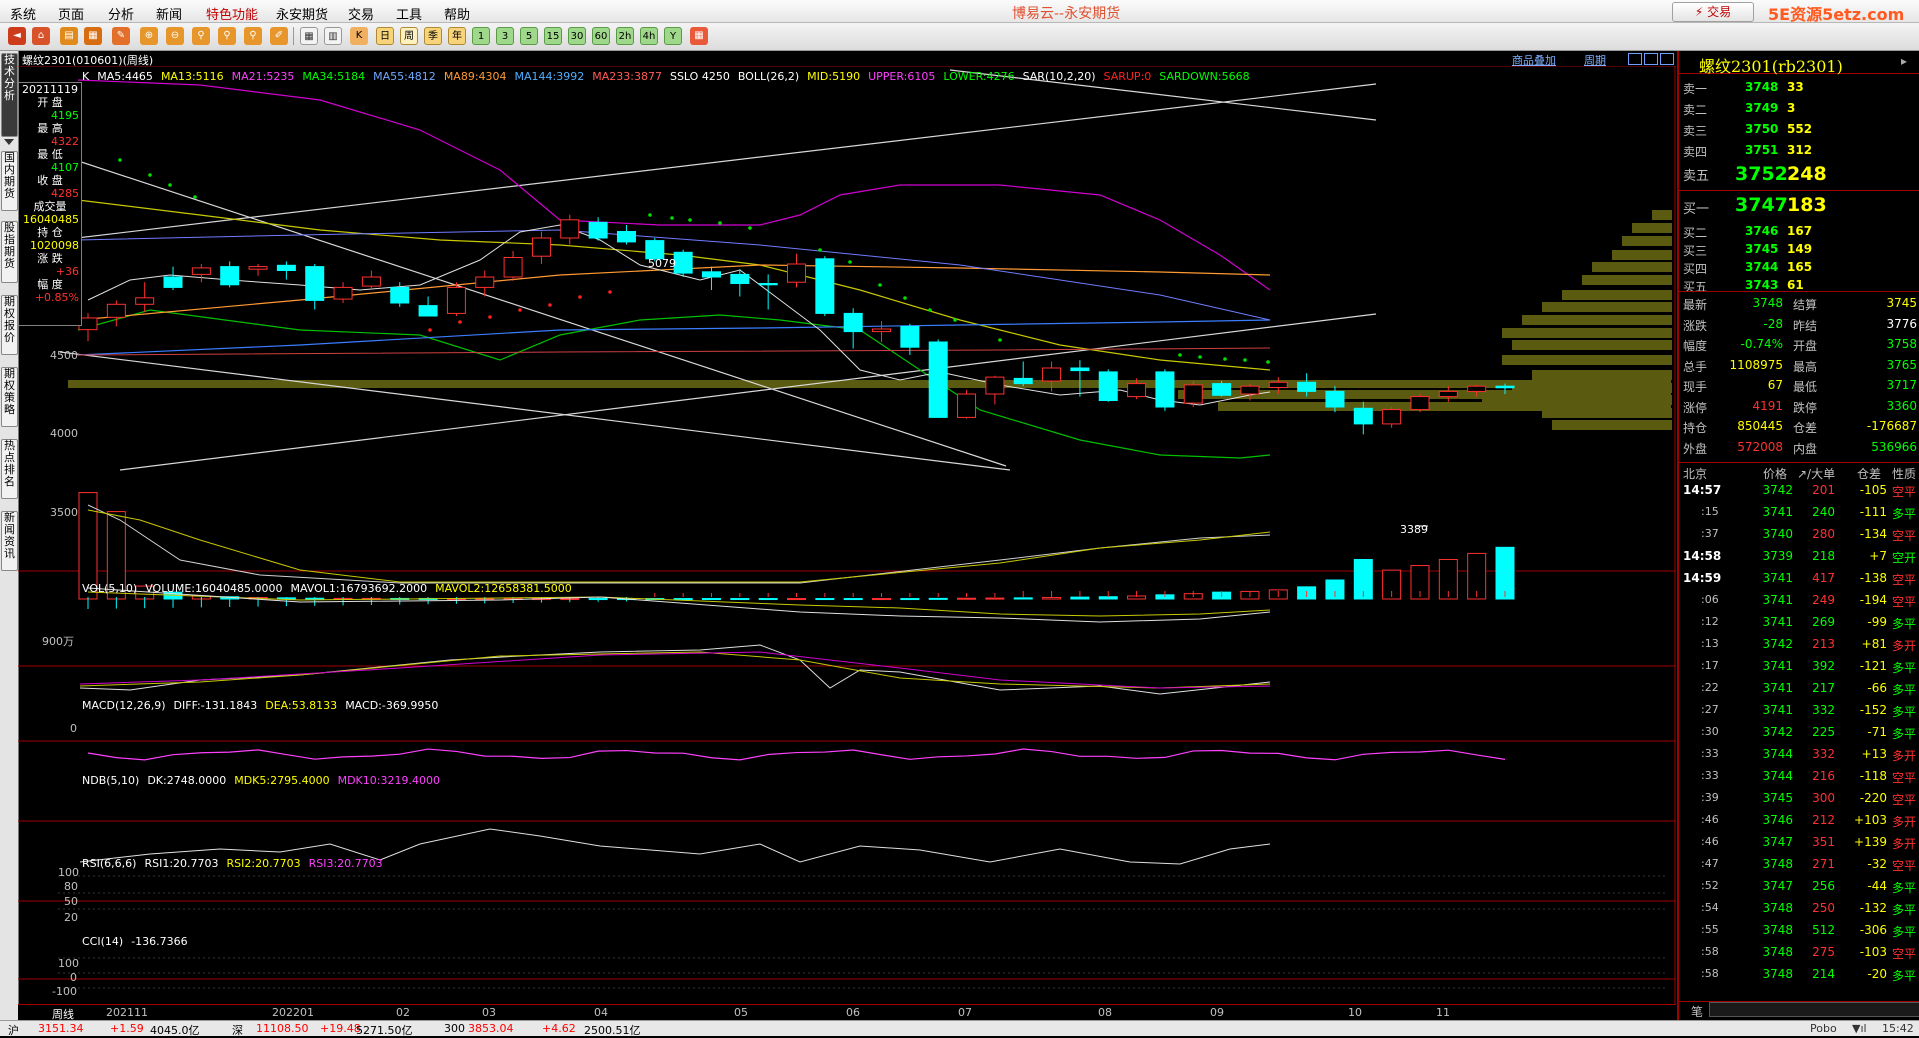  What do you see at coordinates (1697, 1011) in the screenshot?
I see `tick-mode-label: 笔` at bounding box center [1697, 1011].